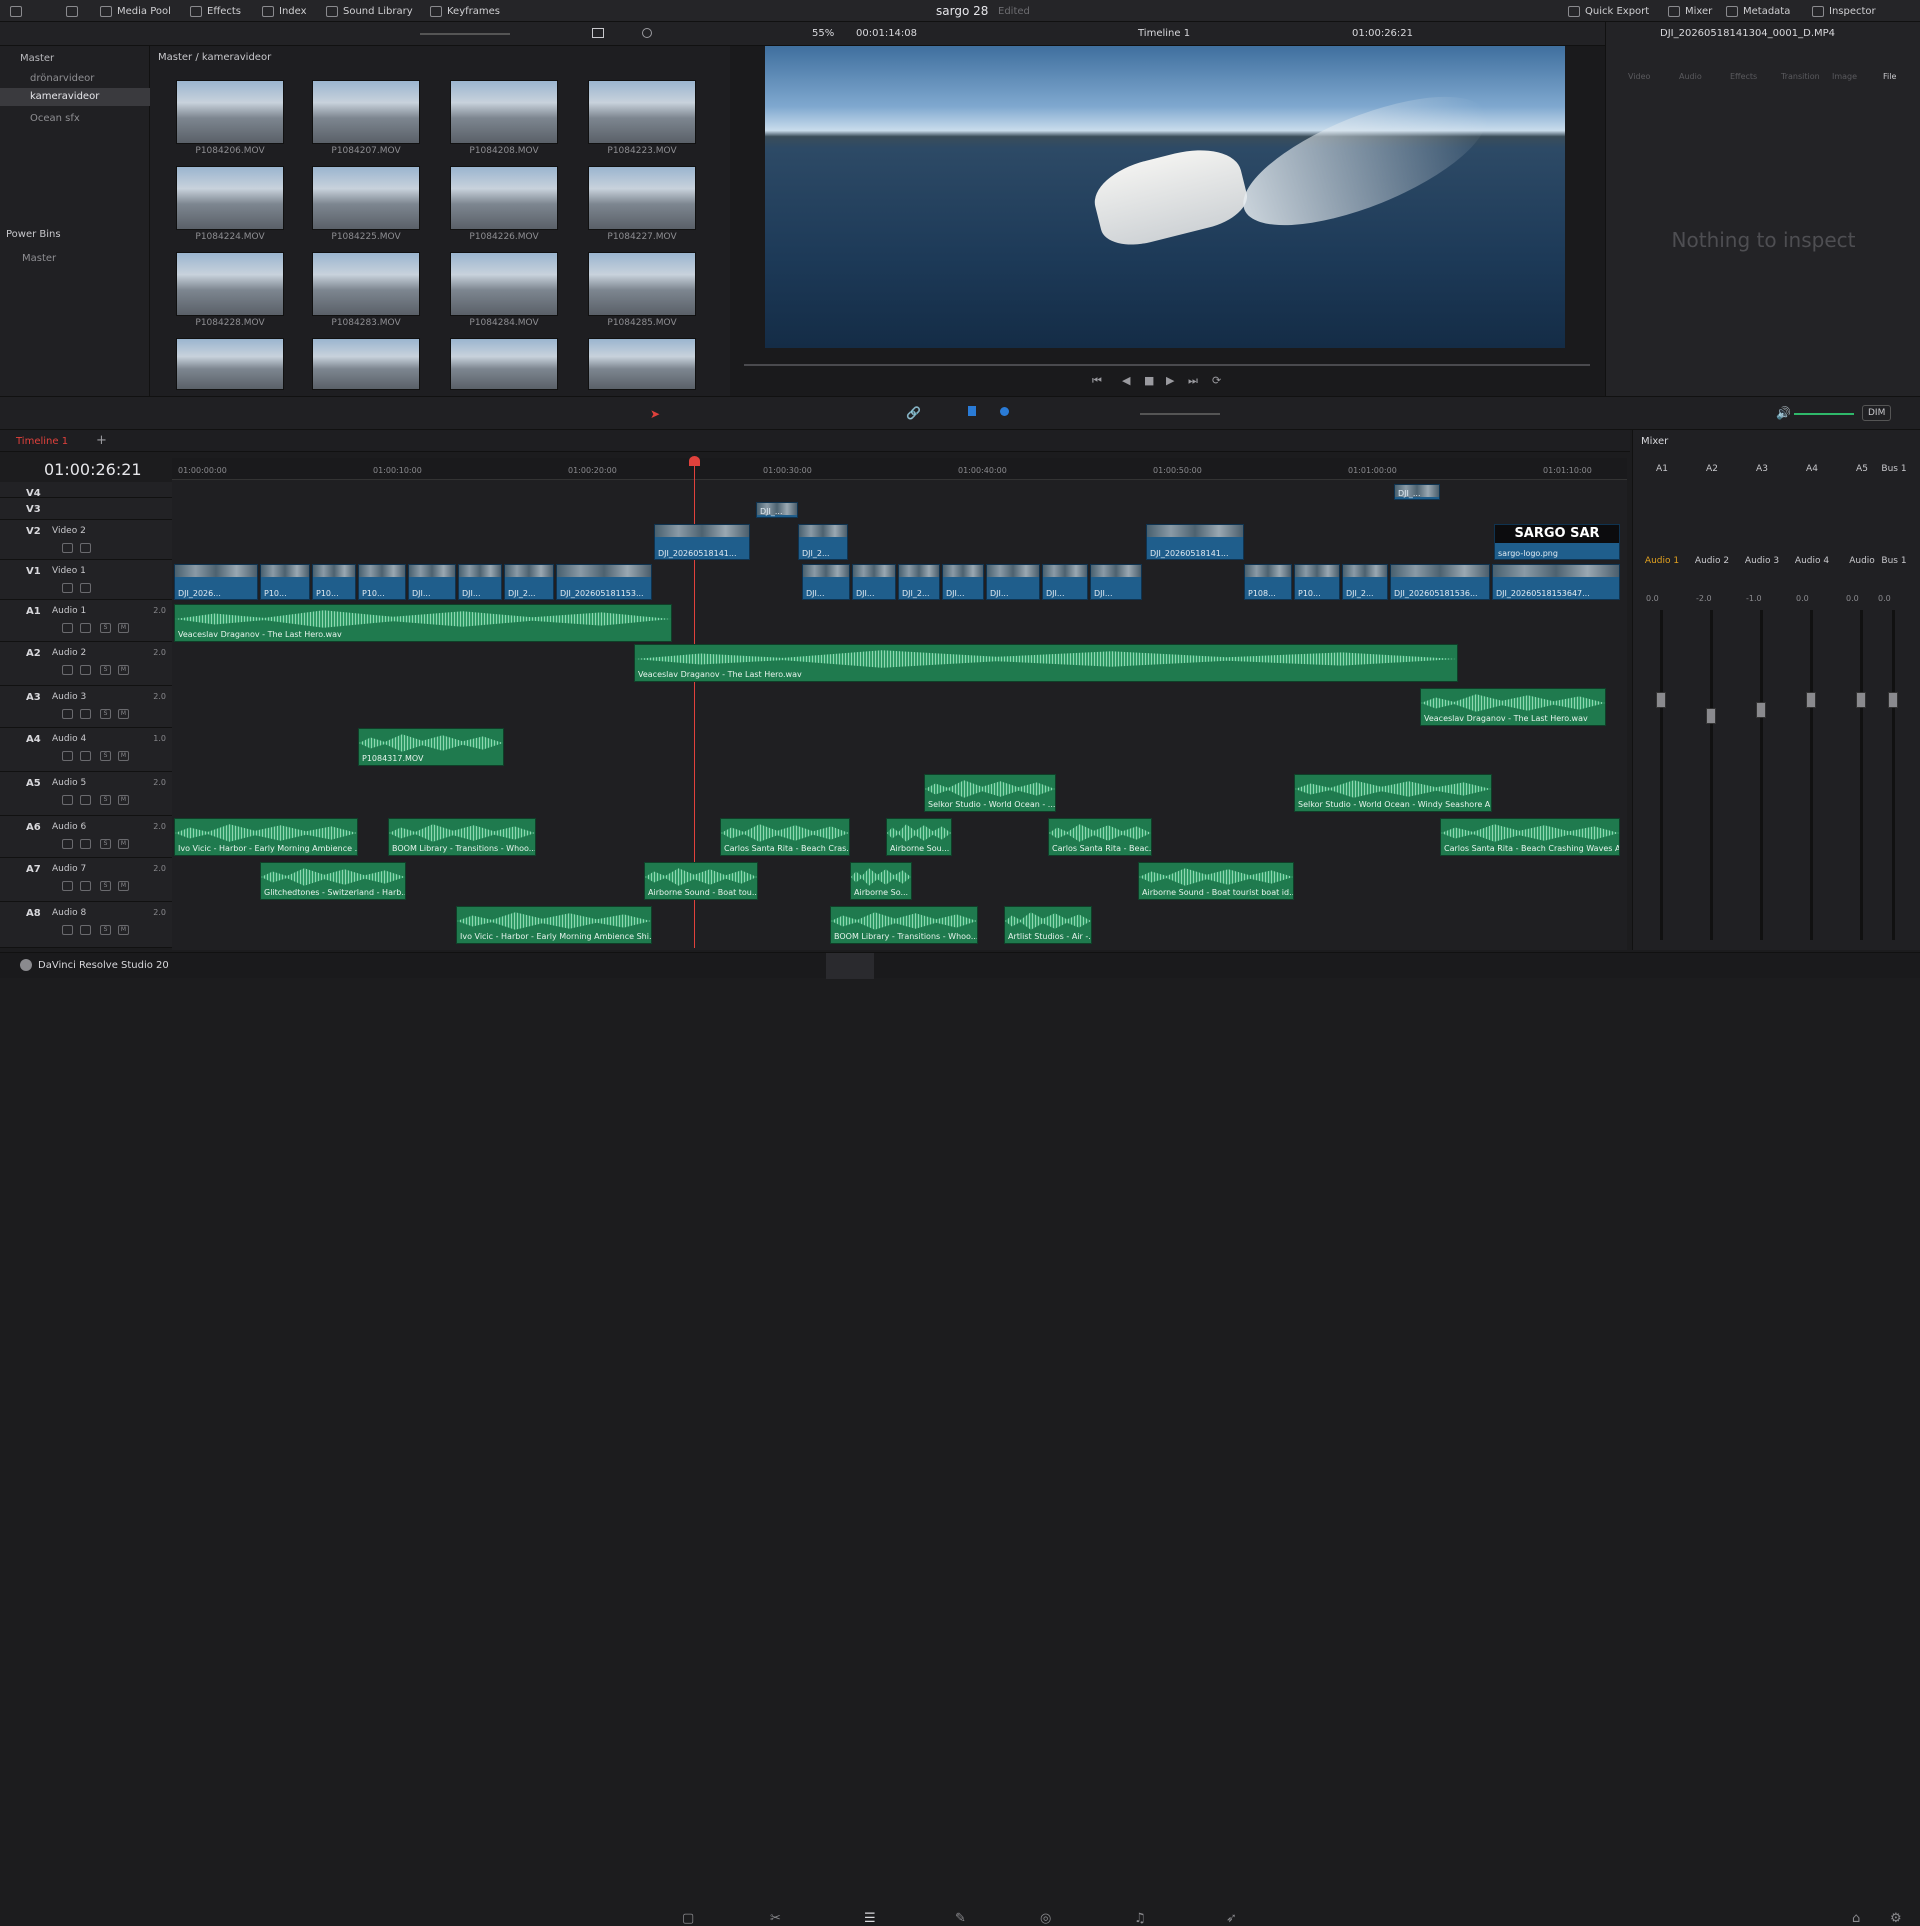 The width and height of the screenshot is (1920, 1926). Describe the element at coordinates (1844, 76) in the screenshot. I see `inspector-tab: Image` at that location.